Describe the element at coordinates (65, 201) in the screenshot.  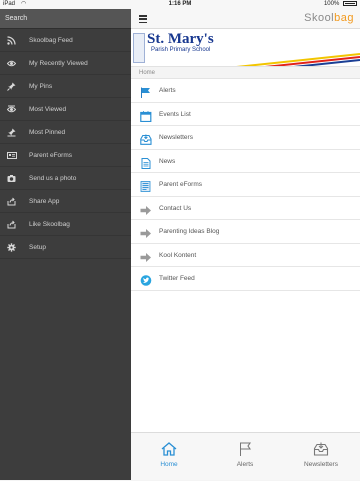
I see `sidebar-item-share-app: Share App` at that location.